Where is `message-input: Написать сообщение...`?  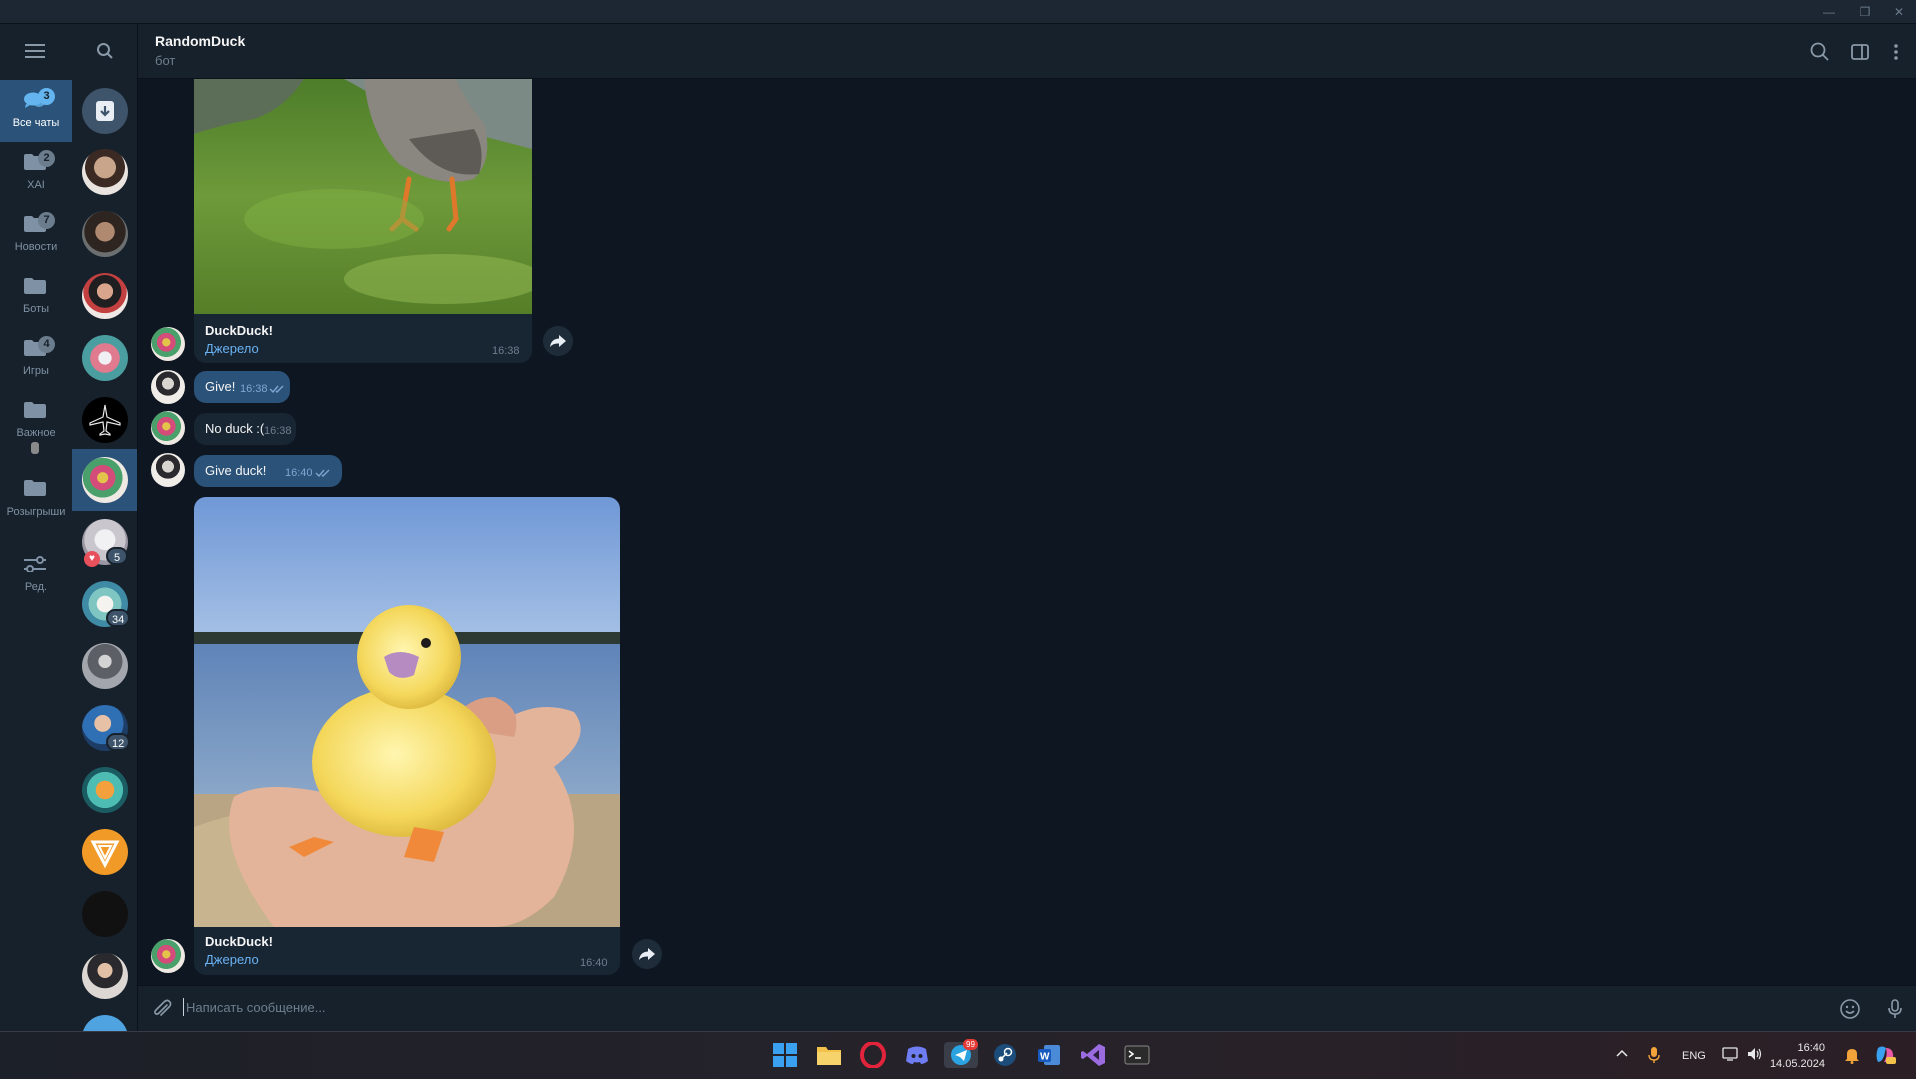
message-input: Написать сообщение... is located at coordinates (256, 1007).